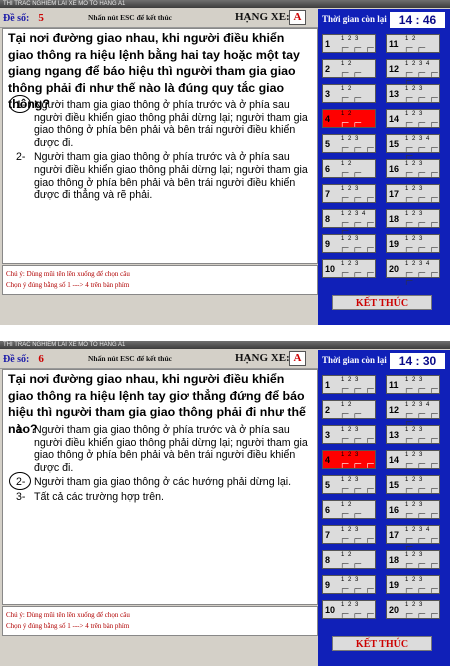  Describe the element at coordinates (394, 144) in the screenshot. I see `question-cell-number: 15` at that location.